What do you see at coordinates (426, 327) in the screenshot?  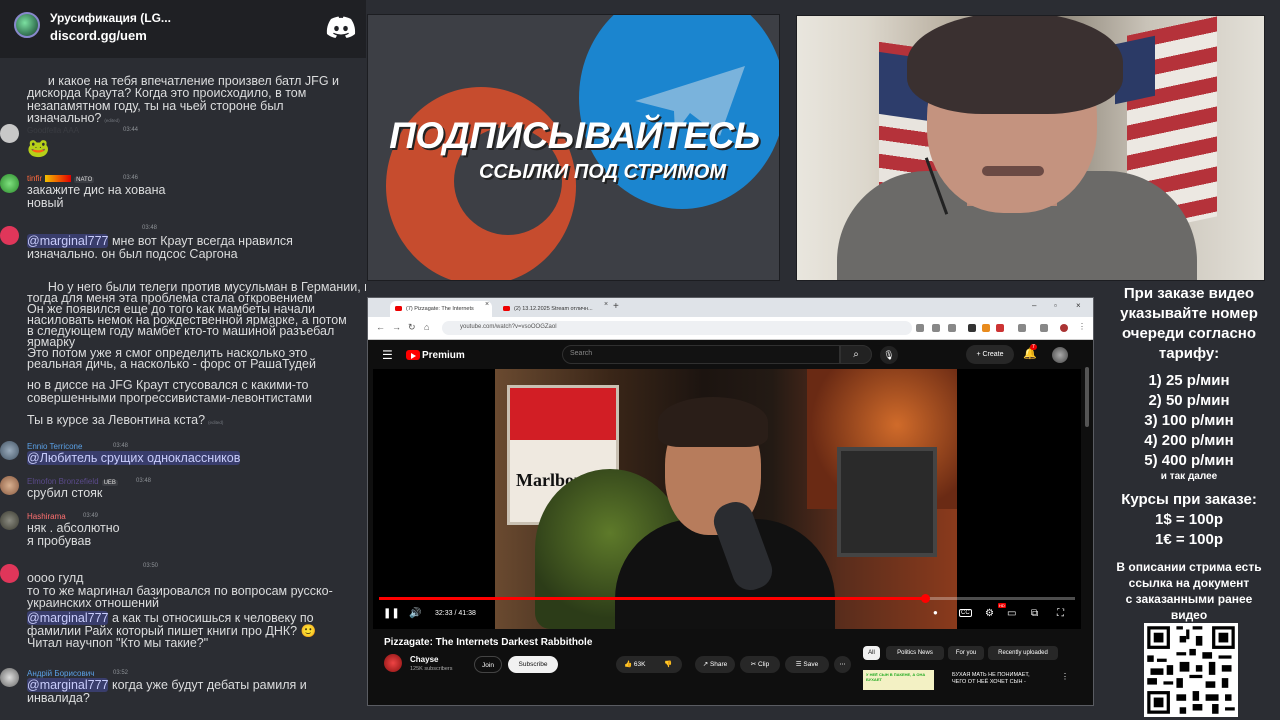 I see `home-icon: ⌂` at bounding box center [426, 327].